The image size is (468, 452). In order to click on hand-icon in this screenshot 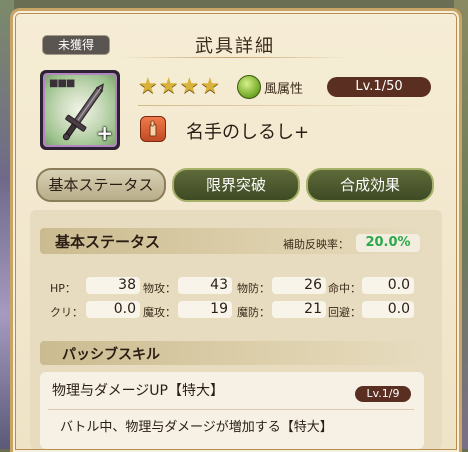, I will do `click(153, 128)`.